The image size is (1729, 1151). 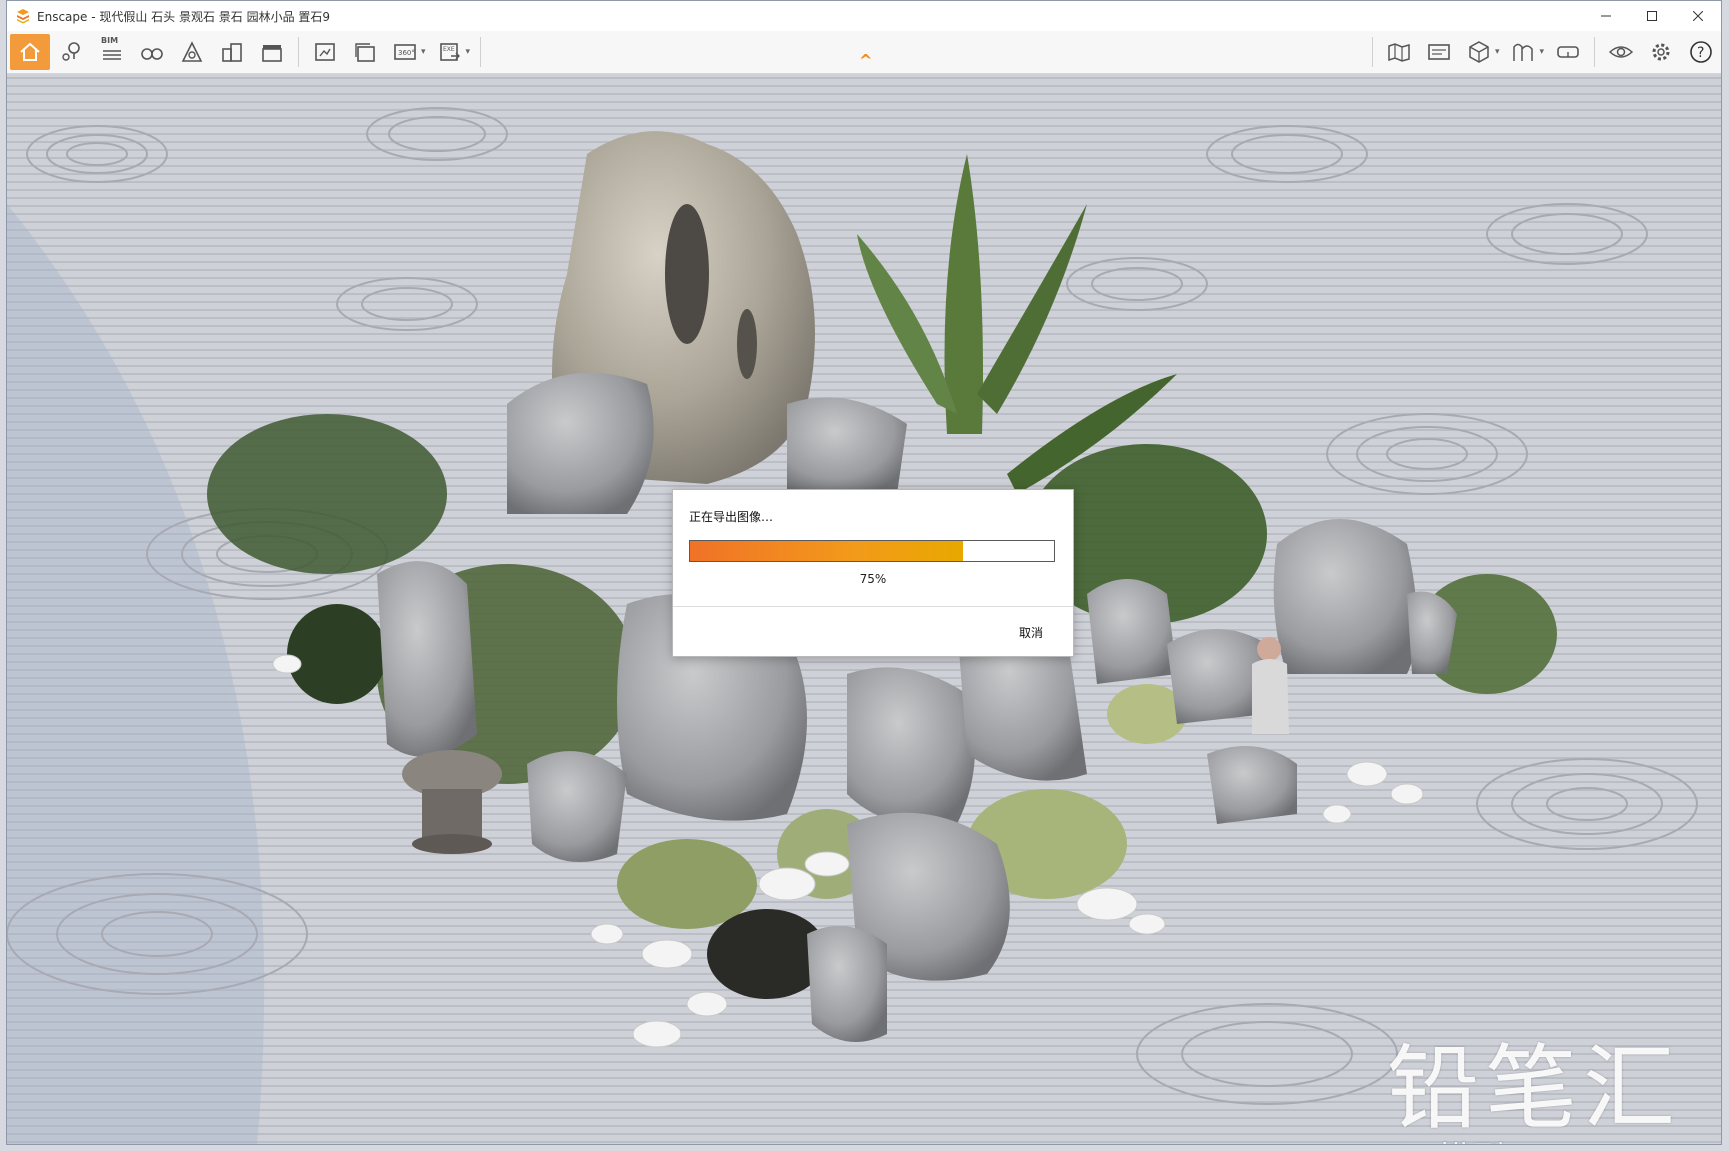 I want to click on location-button, so click(x=72, y=52).